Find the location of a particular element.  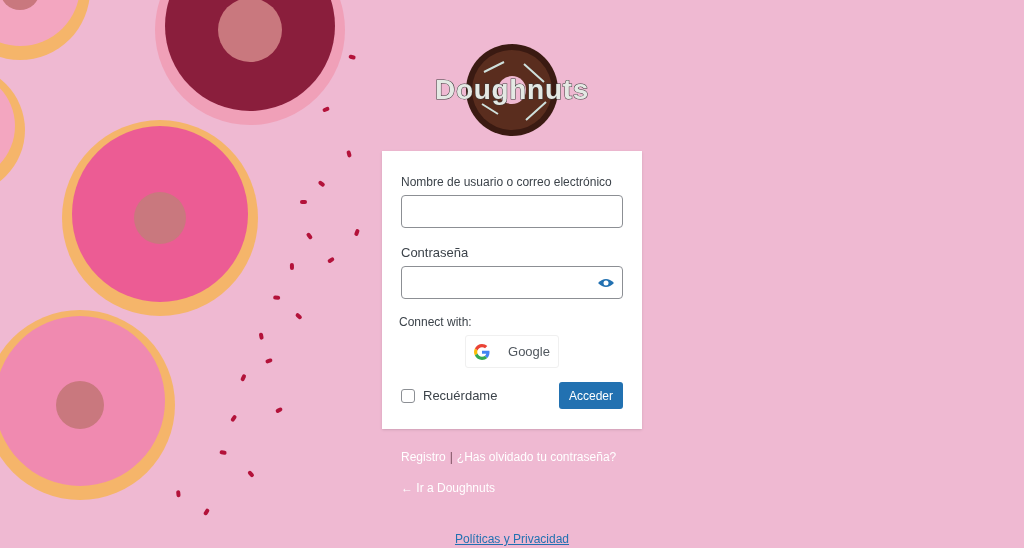

register-link: Registro is located at coordinates (423, 457).